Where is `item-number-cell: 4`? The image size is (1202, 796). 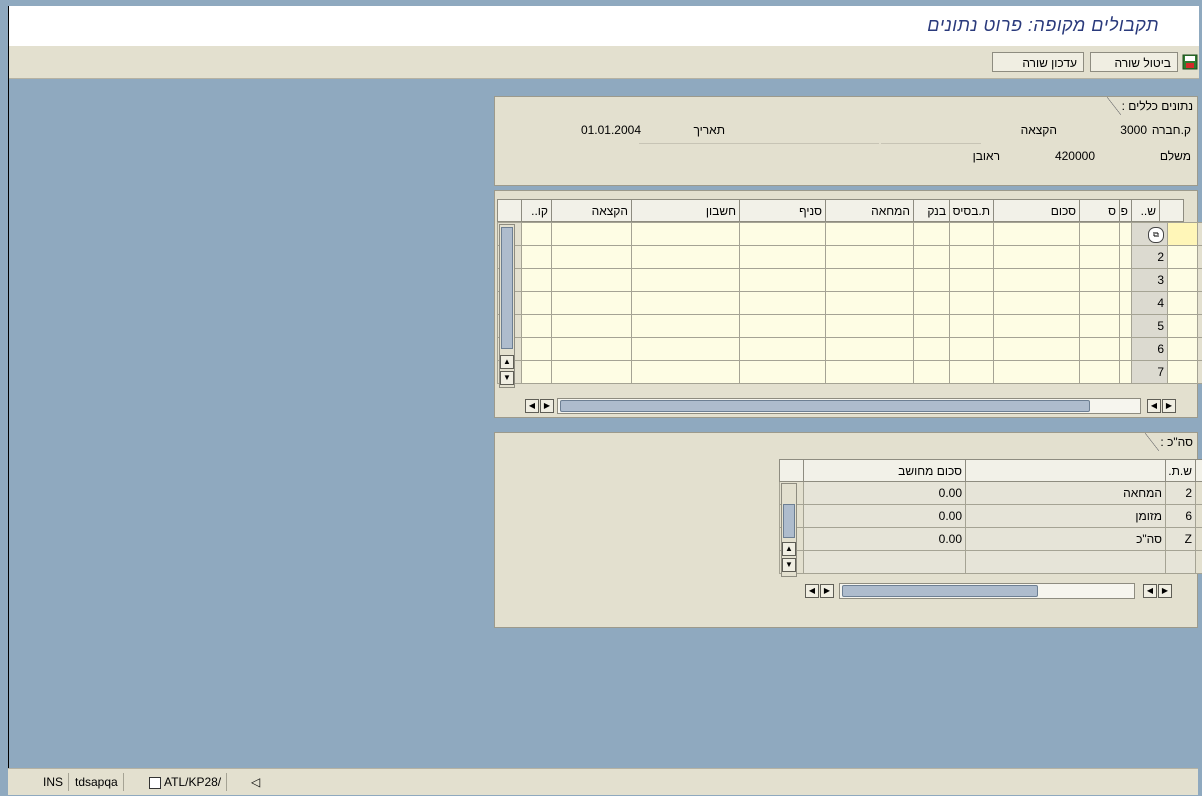 item-number-cell: 4 is located at coordinates (1149, 303).